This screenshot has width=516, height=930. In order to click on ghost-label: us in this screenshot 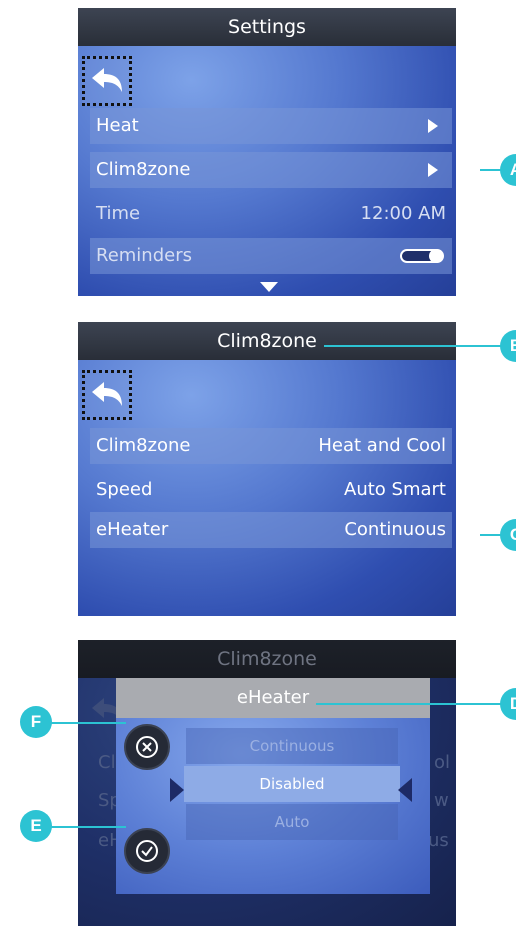, I will do `click(438, 840)`.